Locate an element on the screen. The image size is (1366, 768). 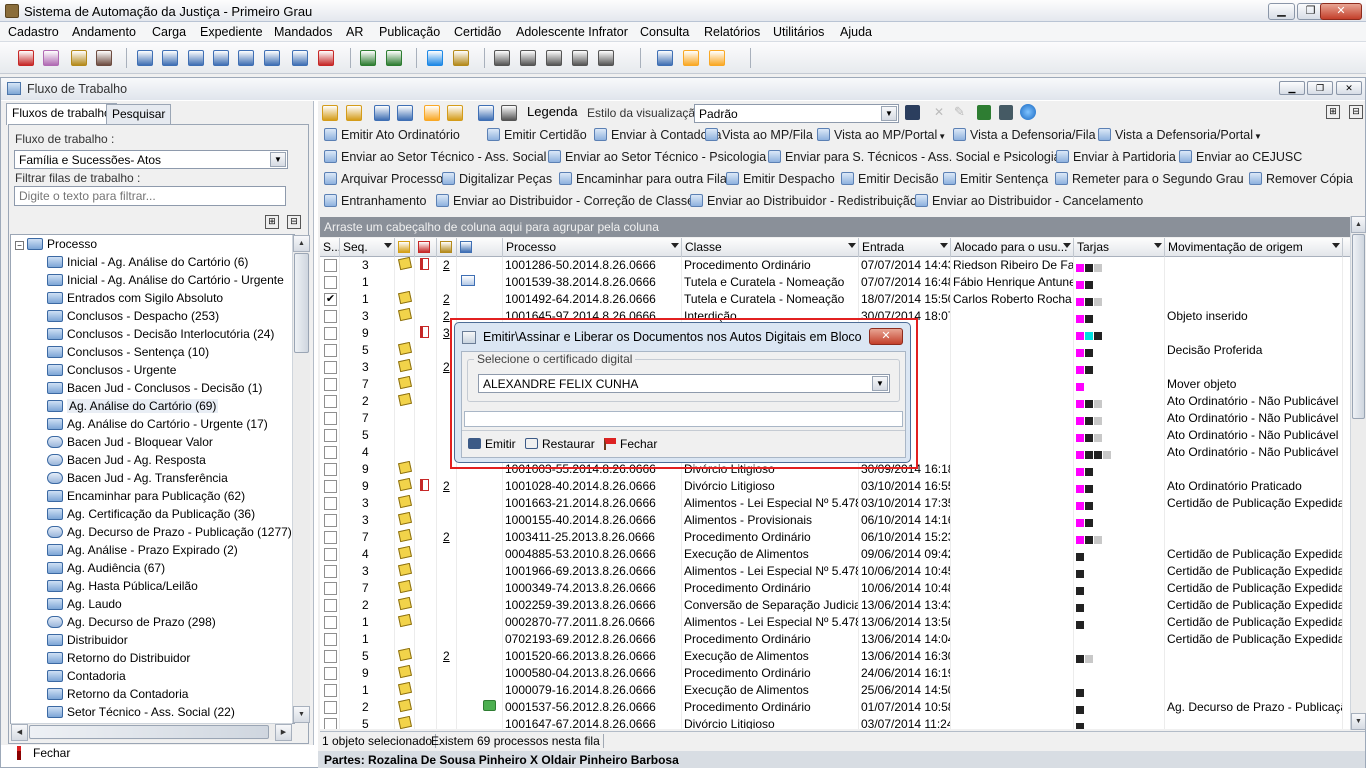
scroll-thumb is located at coordinates (301, 303).